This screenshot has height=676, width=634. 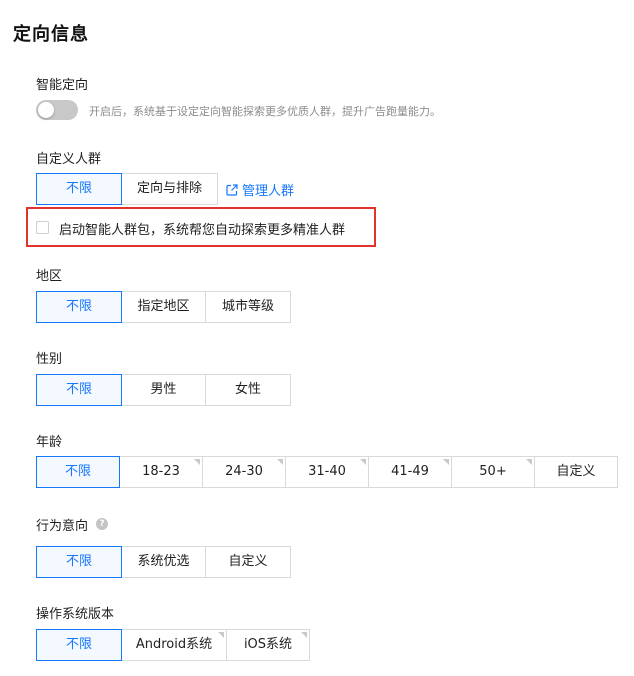 I want to click on custom-audience-label: 自定义人群, so click(x=69, y=159).